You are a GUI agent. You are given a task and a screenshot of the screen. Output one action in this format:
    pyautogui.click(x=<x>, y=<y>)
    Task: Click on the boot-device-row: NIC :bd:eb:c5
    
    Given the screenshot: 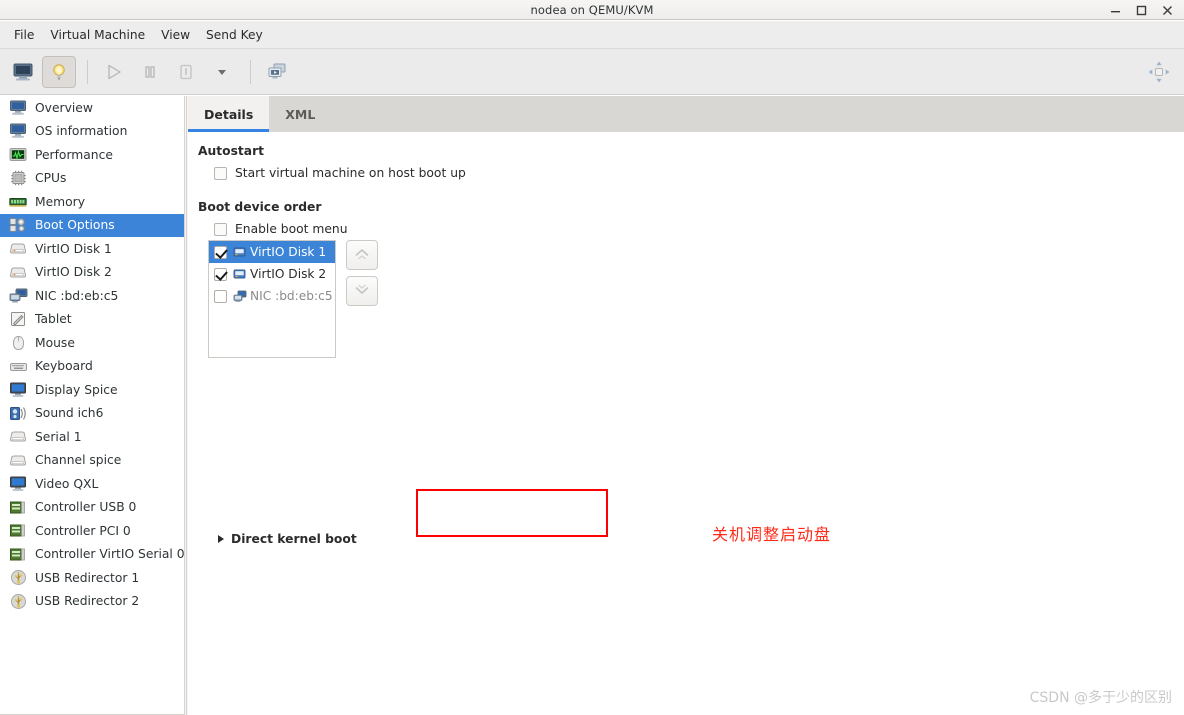 What is the action you would take?
    pyautogui.click(x=272, y=296)
    